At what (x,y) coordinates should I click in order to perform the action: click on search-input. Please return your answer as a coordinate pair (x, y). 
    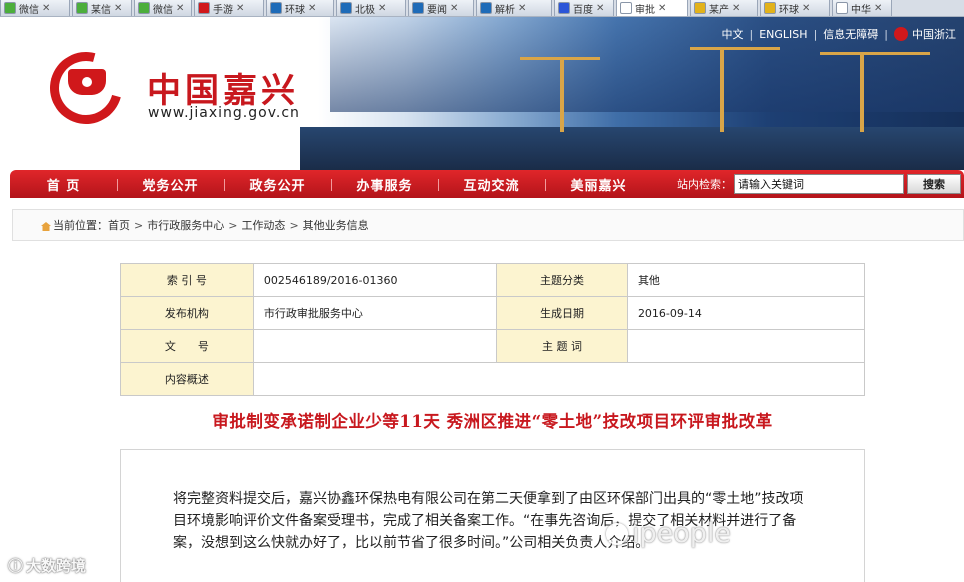
    Looking at the image, I should click on (819, 184).